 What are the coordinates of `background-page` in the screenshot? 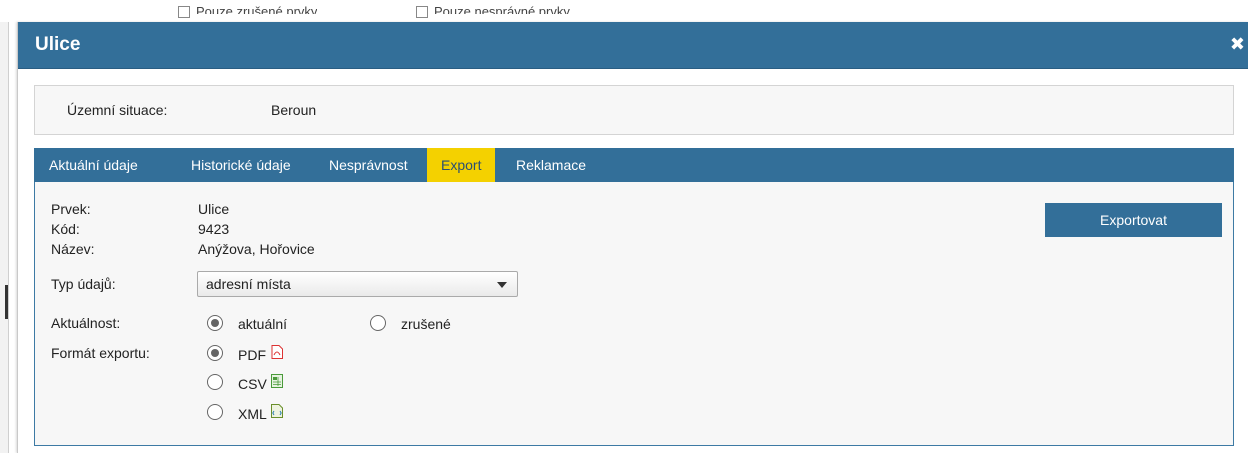 It's located at (4, 237).